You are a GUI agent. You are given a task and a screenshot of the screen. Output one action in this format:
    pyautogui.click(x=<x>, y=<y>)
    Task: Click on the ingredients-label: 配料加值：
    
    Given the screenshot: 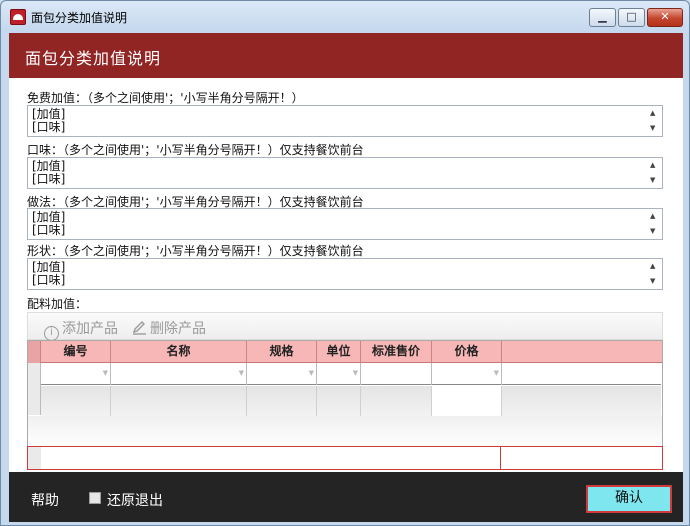 What is the action you would take?
    pyautogui.click(x=57, y=304)
    